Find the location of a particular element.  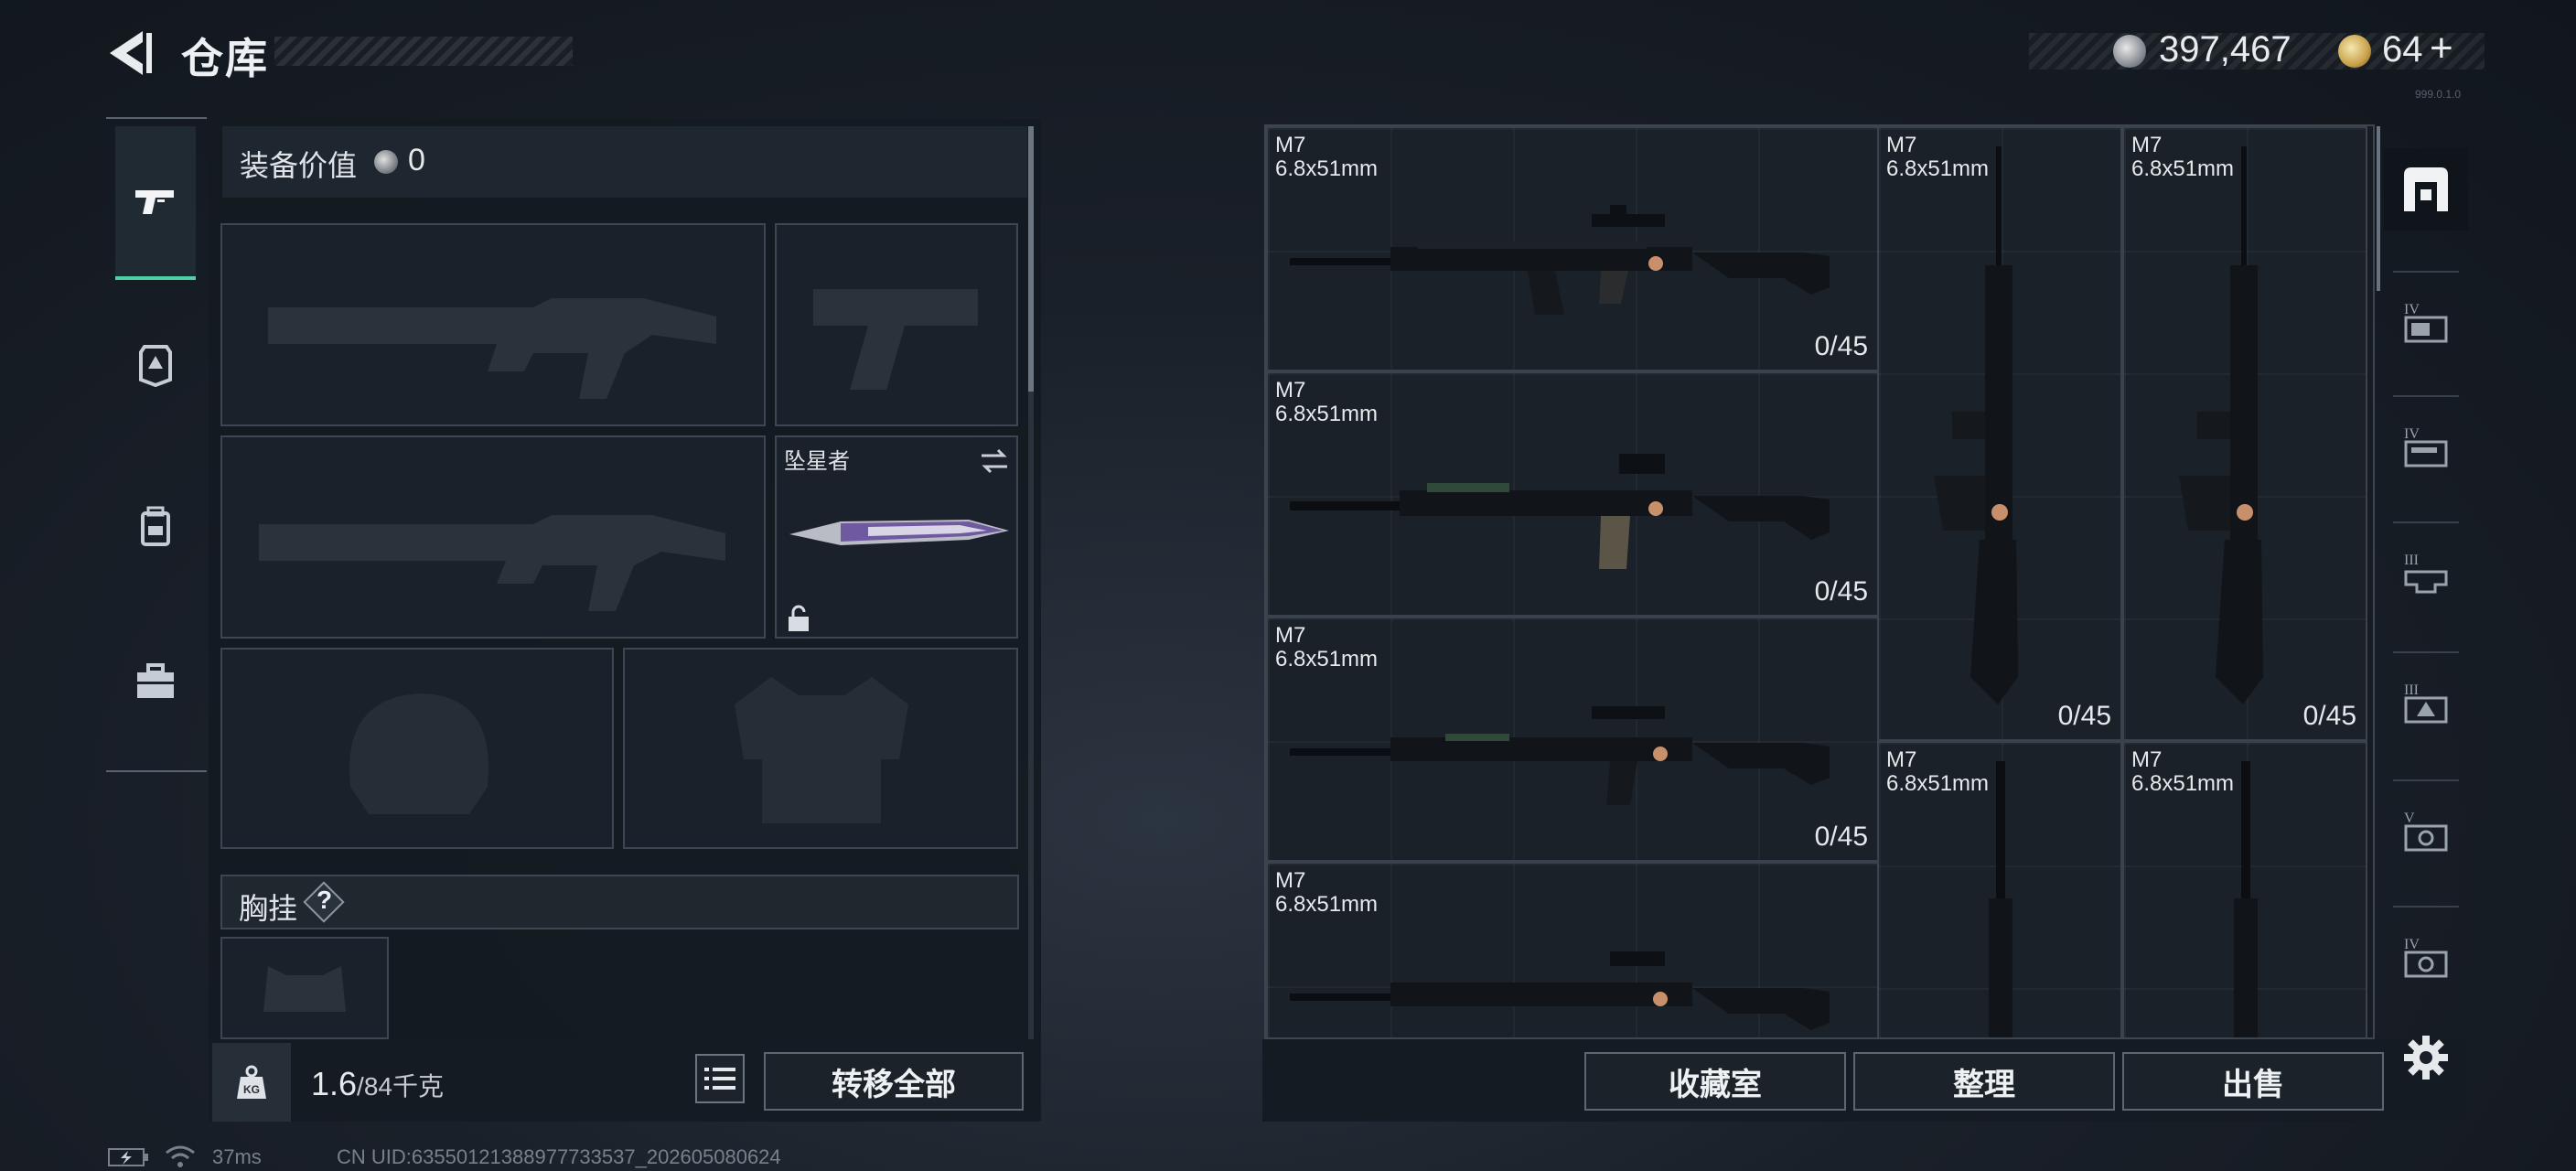

kg-weight-icon: KG is located at coordinates (251, 1082).